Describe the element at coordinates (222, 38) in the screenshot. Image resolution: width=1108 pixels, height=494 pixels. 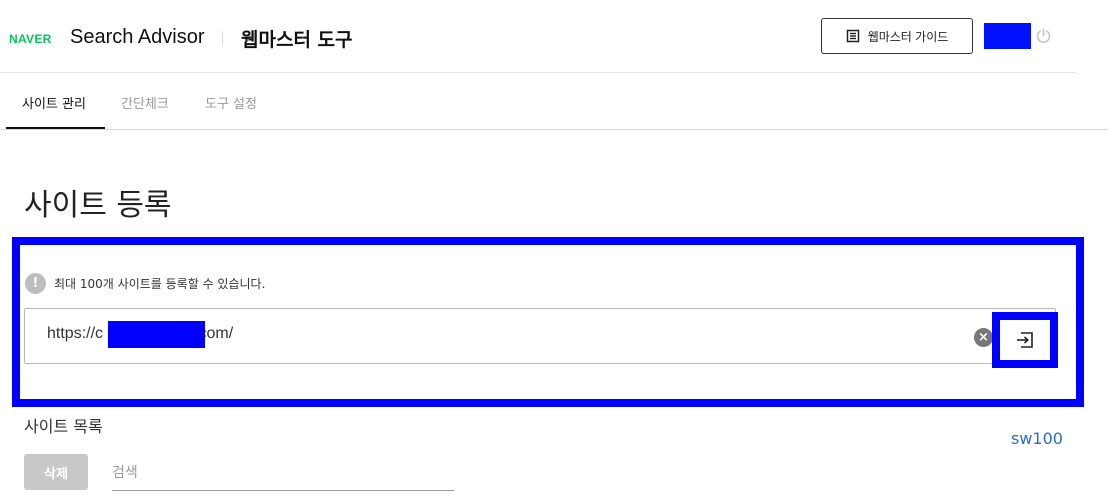
I see `header-divider` at that location.